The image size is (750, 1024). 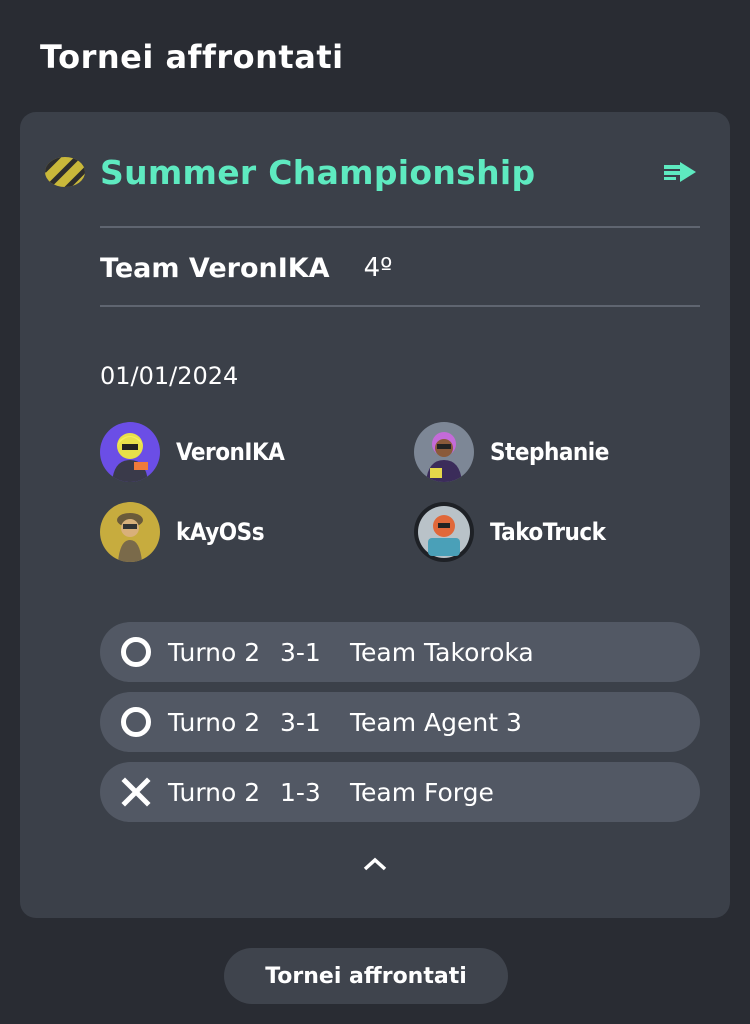 I want to click on cross-icon, so click(x=136, y=792).